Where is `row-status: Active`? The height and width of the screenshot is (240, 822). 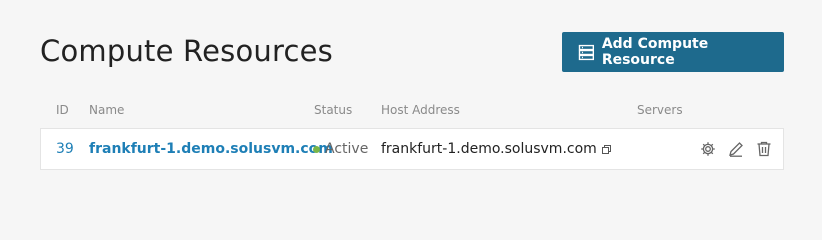 row-status: Active is located at coordinates (340, 149).